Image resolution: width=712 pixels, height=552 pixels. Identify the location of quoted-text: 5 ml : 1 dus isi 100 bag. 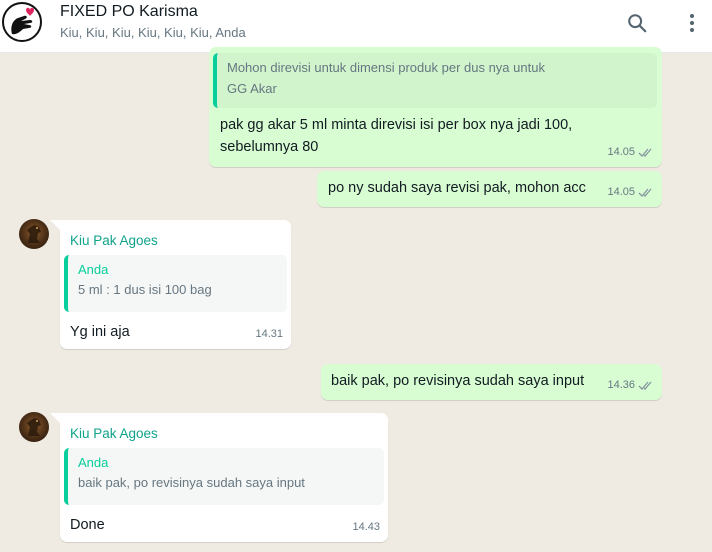
(145, 289).